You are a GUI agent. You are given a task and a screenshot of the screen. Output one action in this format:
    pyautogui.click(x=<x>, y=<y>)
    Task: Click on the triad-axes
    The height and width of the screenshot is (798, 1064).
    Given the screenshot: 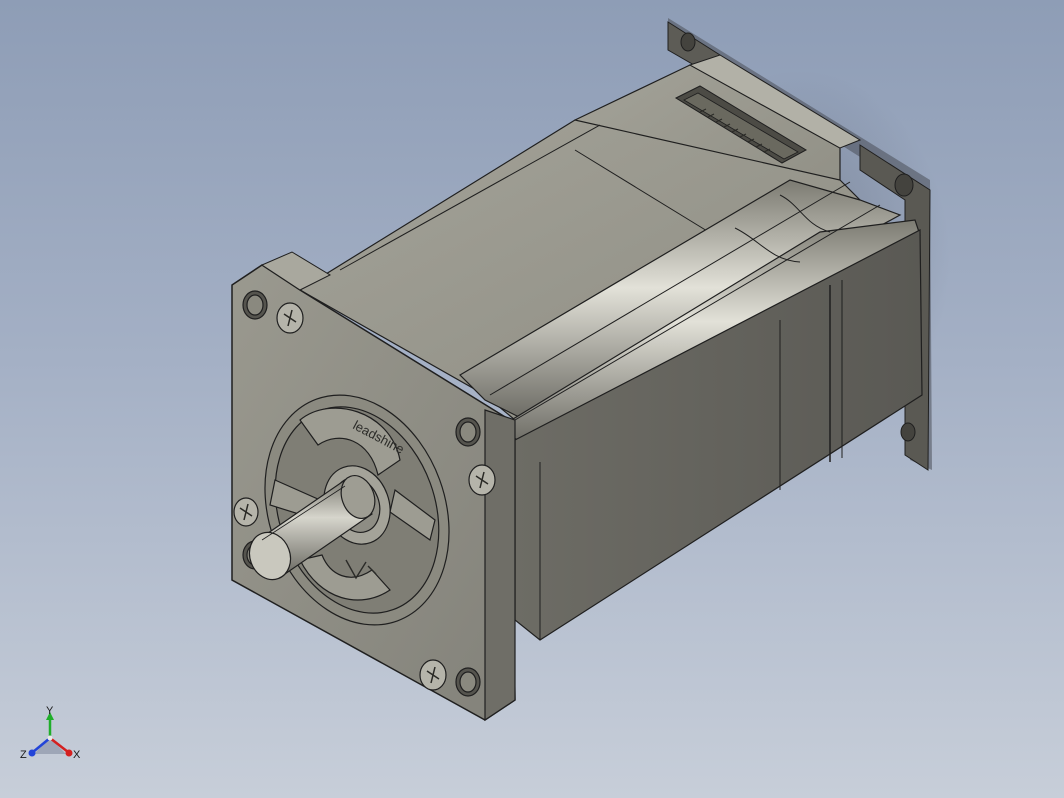 What is the action you would take?
    pyautogui.click(x=50, y=734)
    